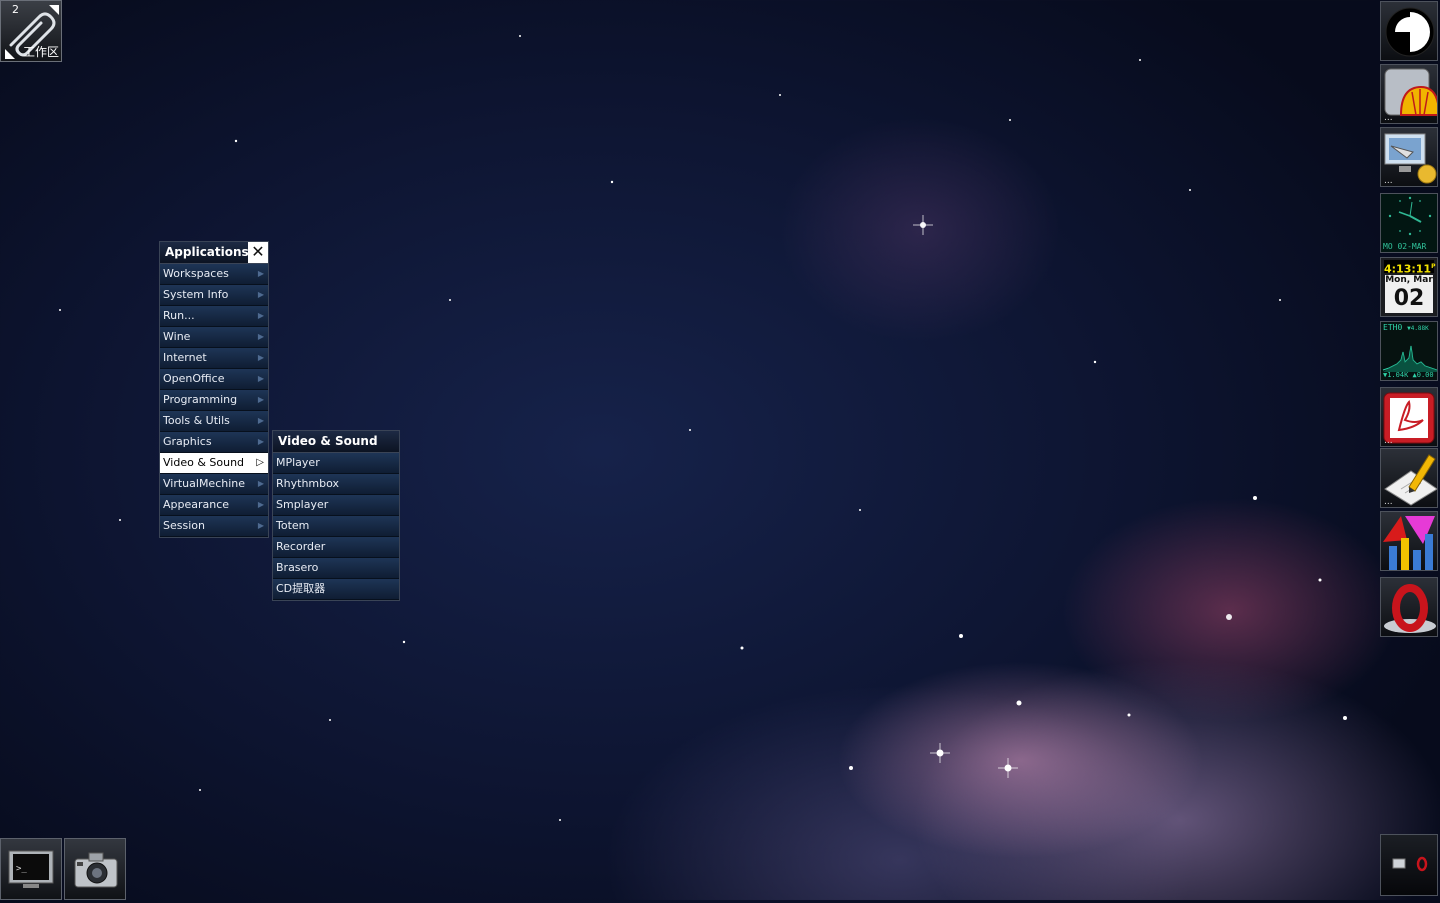 The height and width of the screenshot is (903, 1440). I want to click on dock-opera-browser, so click(1409, 607).